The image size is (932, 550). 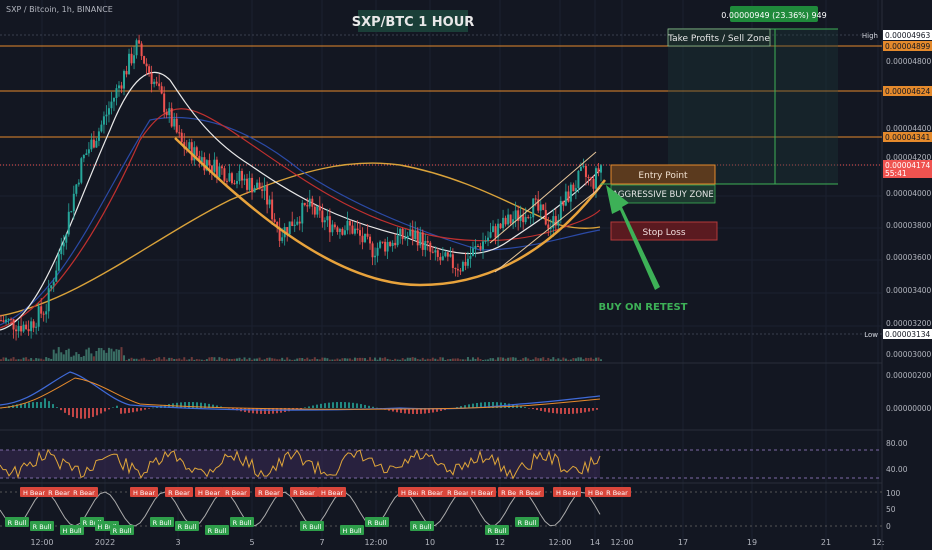 What do you see at coordinates (530, 492) in the screenshot?
I see `bear-label: R Bear` at bounding box center [530, 492].